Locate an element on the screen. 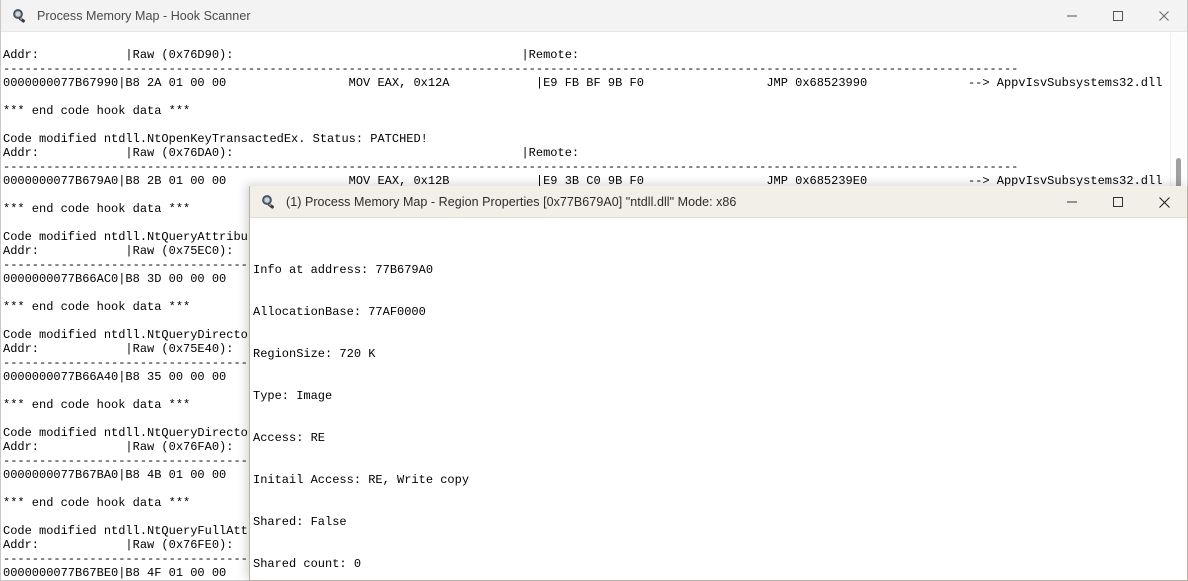 This screenshot has height=581, width=1188. info-shared-count: Shared count: 0 is located at coordinates (307, 564).